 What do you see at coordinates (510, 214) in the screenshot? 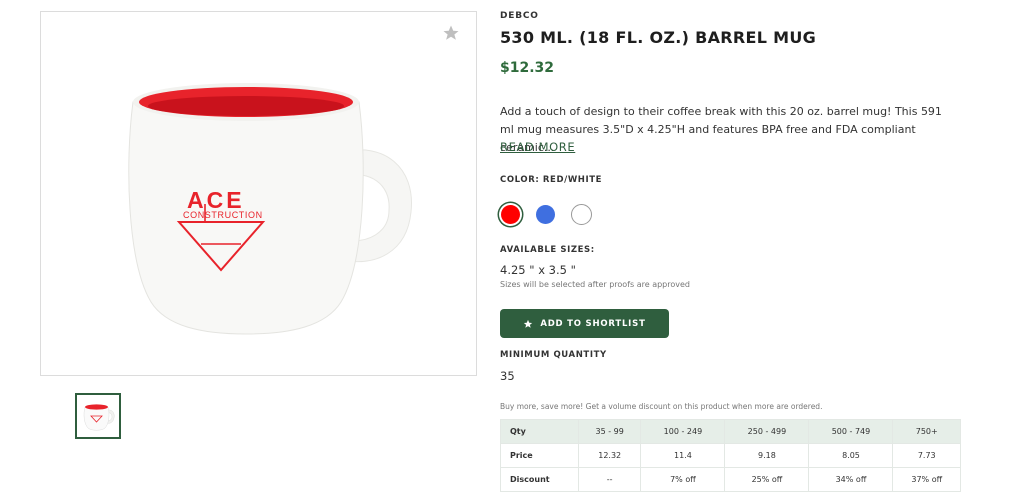
I see `color-swatch-red` at bounding box center [510, 214].